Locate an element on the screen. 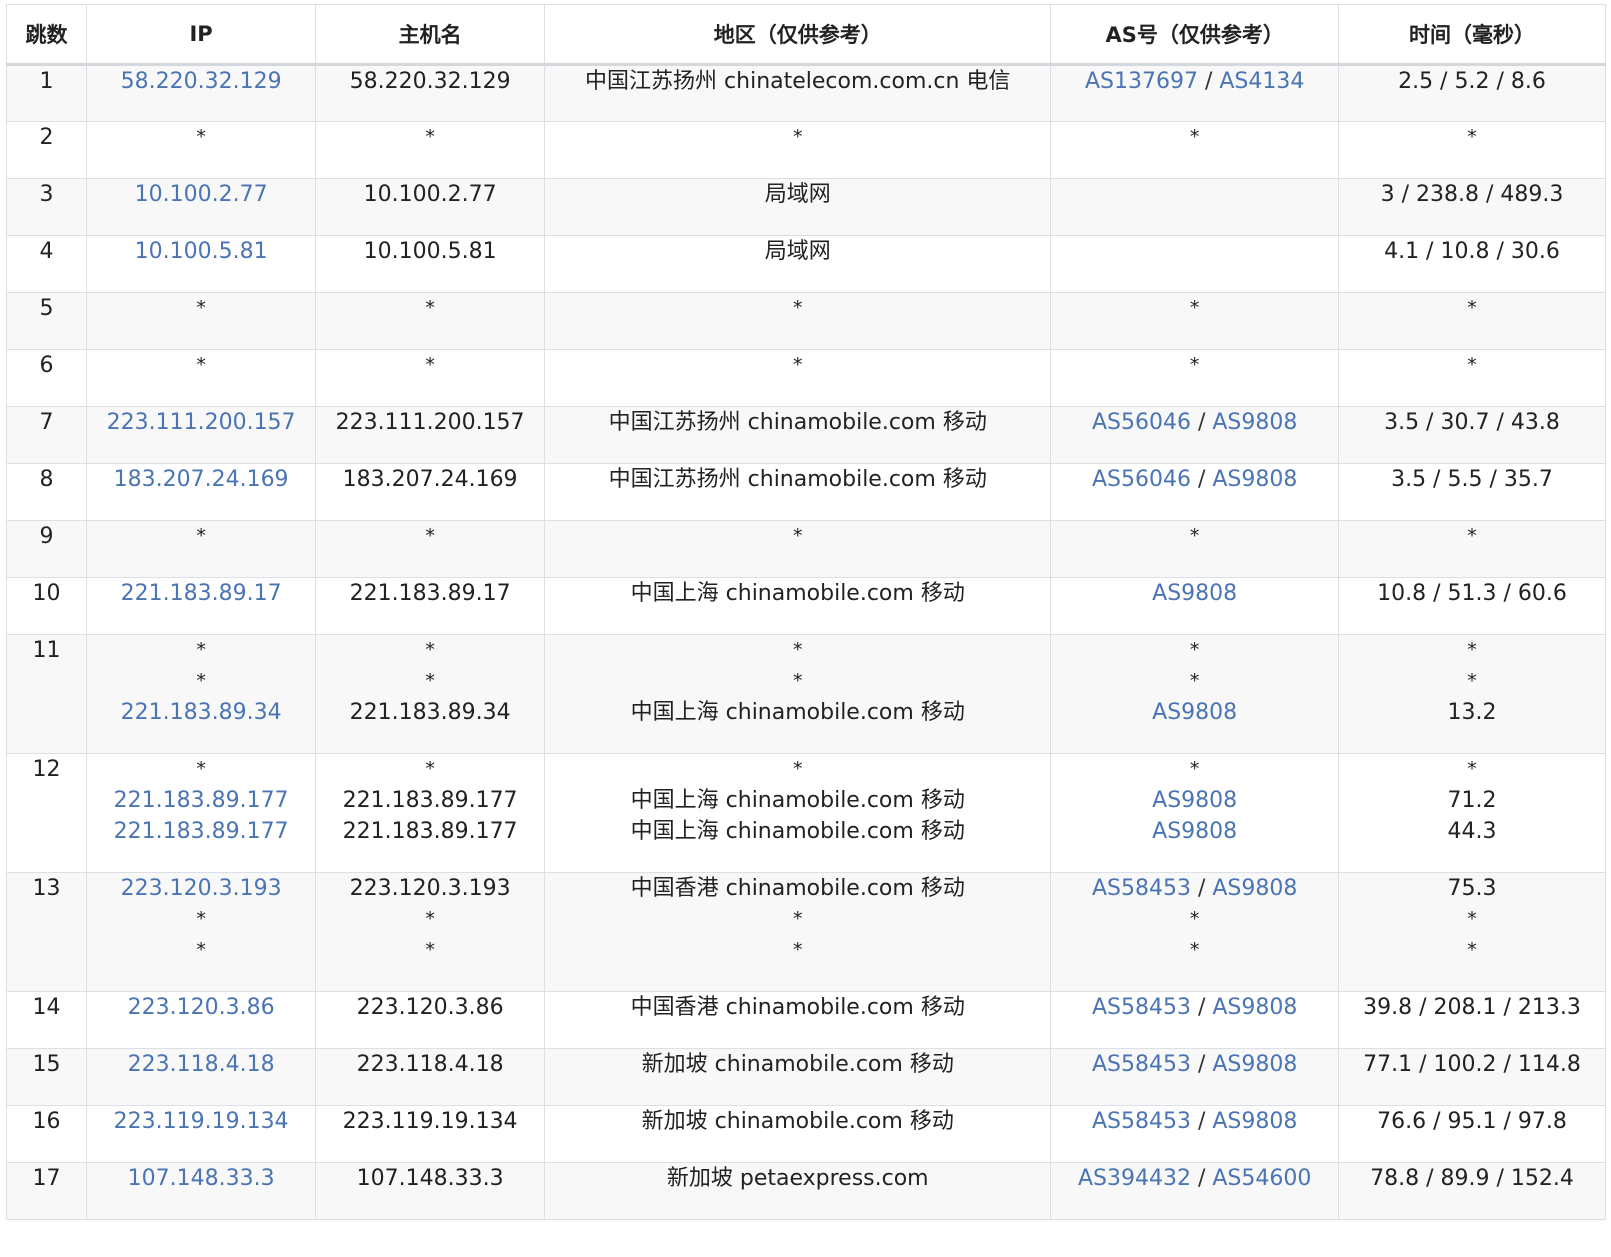 The image size is (1611, 1257). as-cell: * is located at coordinates (1194, 378).